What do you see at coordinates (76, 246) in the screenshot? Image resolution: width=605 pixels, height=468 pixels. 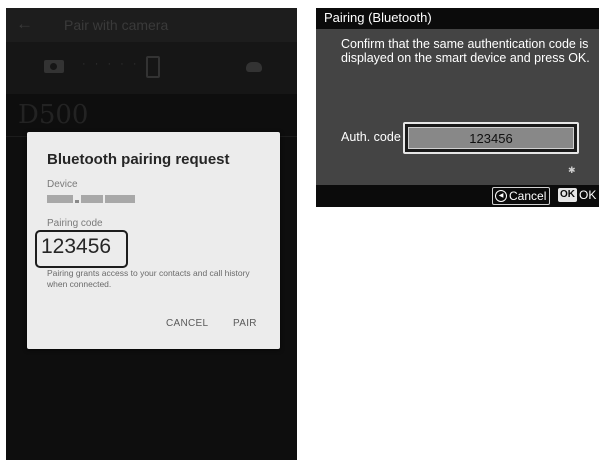 I see `pairing-code: 123456` at bounding box center [76, 246].